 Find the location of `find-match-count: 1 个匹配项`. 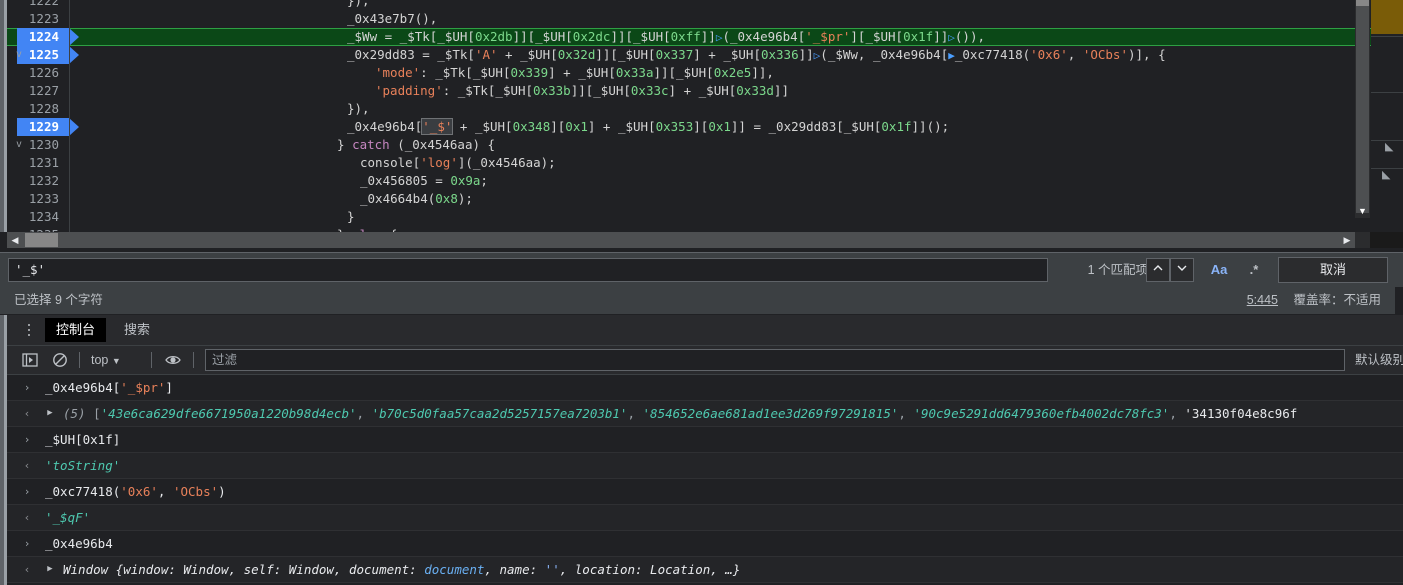

find-match-count: 1 个匹配项 is located at coordinates (1117, 270).